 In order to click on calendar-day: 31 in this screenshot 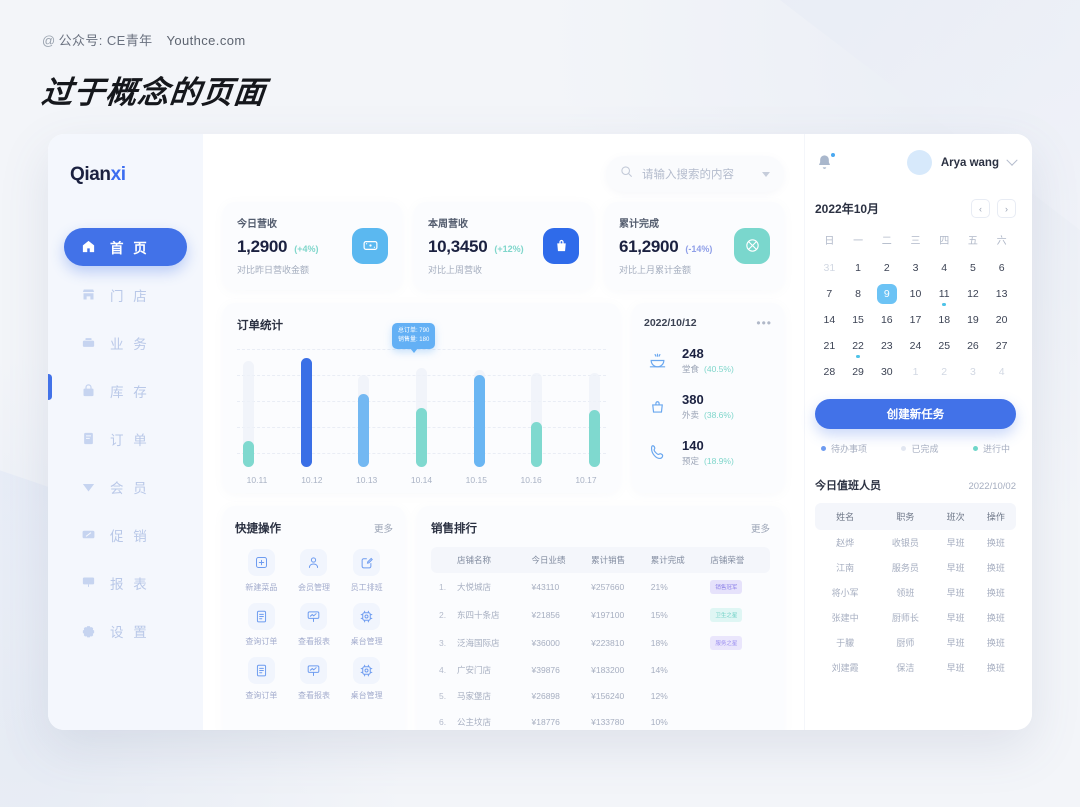, I will do `click(829, 268)`.